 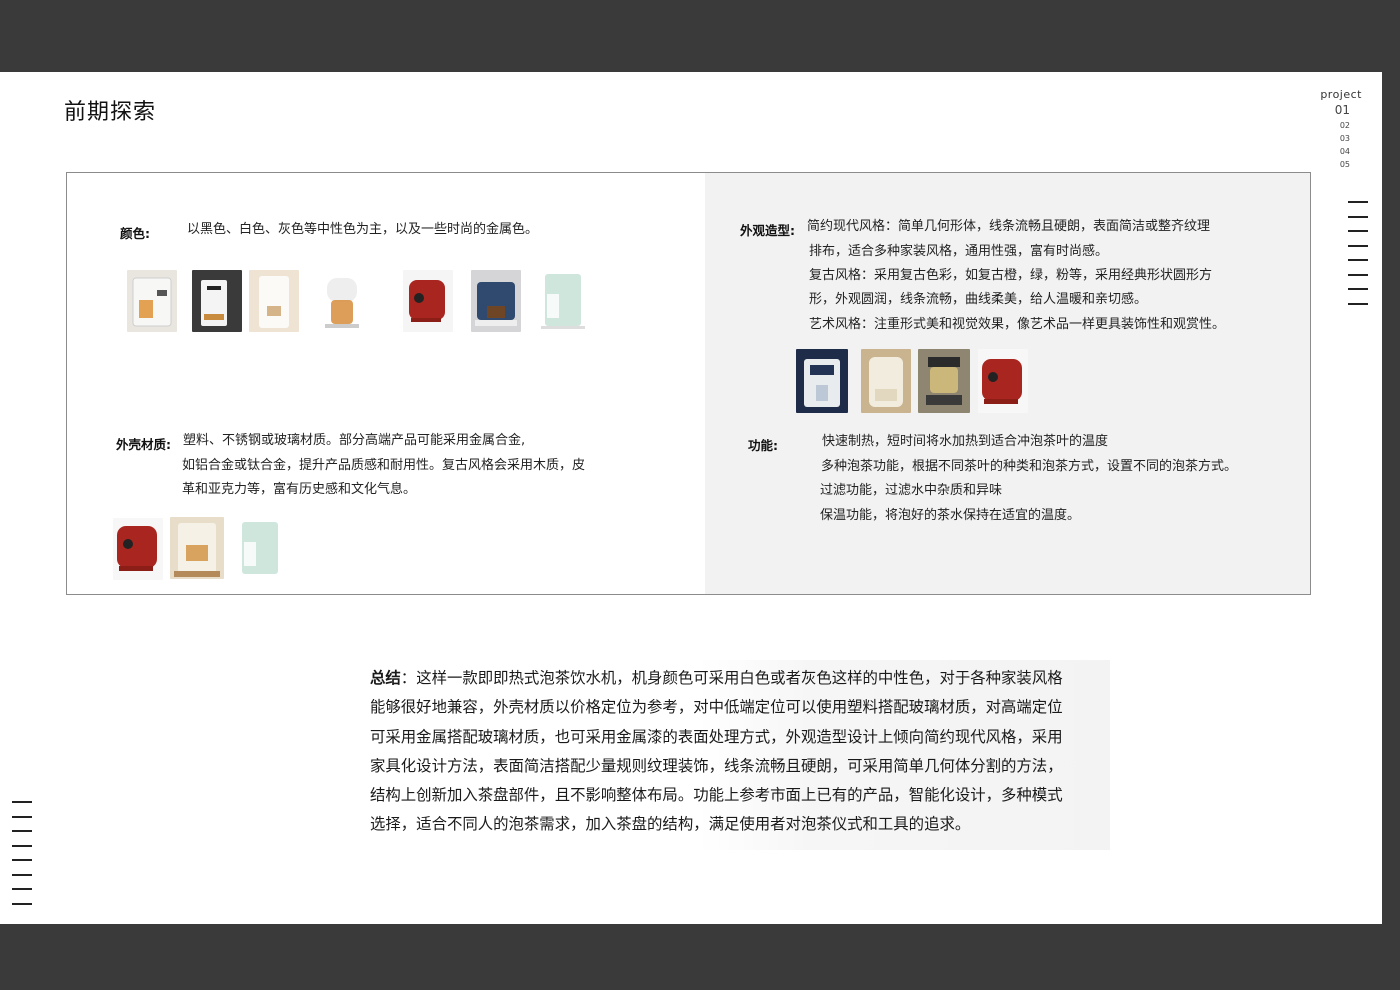 What do you see at coordinates (138, 549) in the screenshot?
I see `material-image-red-dispenser` at bounding box center [138, 549].